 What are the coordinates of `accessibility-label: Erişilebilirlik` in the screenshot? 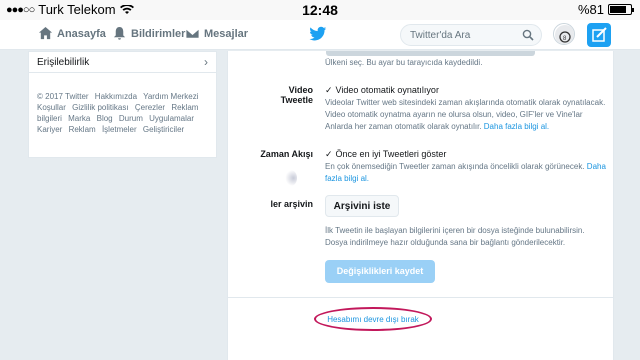 It's located at (63, 62).